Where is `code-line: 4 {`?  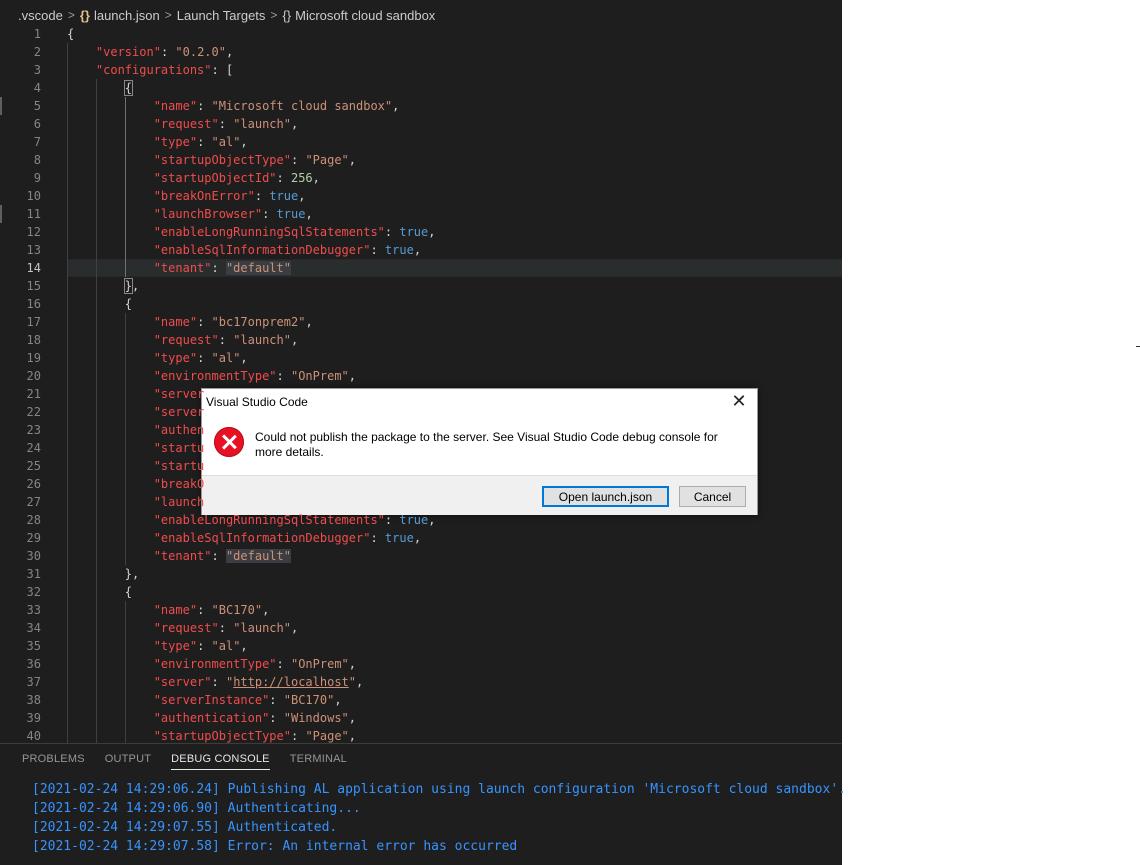
code-line: 4 { is located at coordinates (421, 88).